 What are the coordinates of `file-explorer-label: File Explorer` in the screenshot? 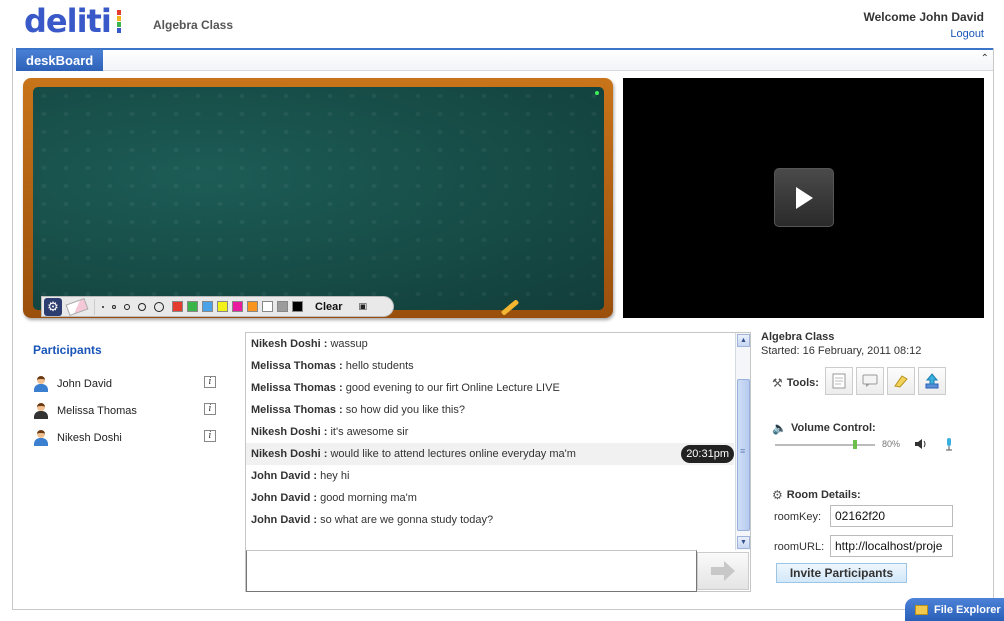 It's located at (967, 609).